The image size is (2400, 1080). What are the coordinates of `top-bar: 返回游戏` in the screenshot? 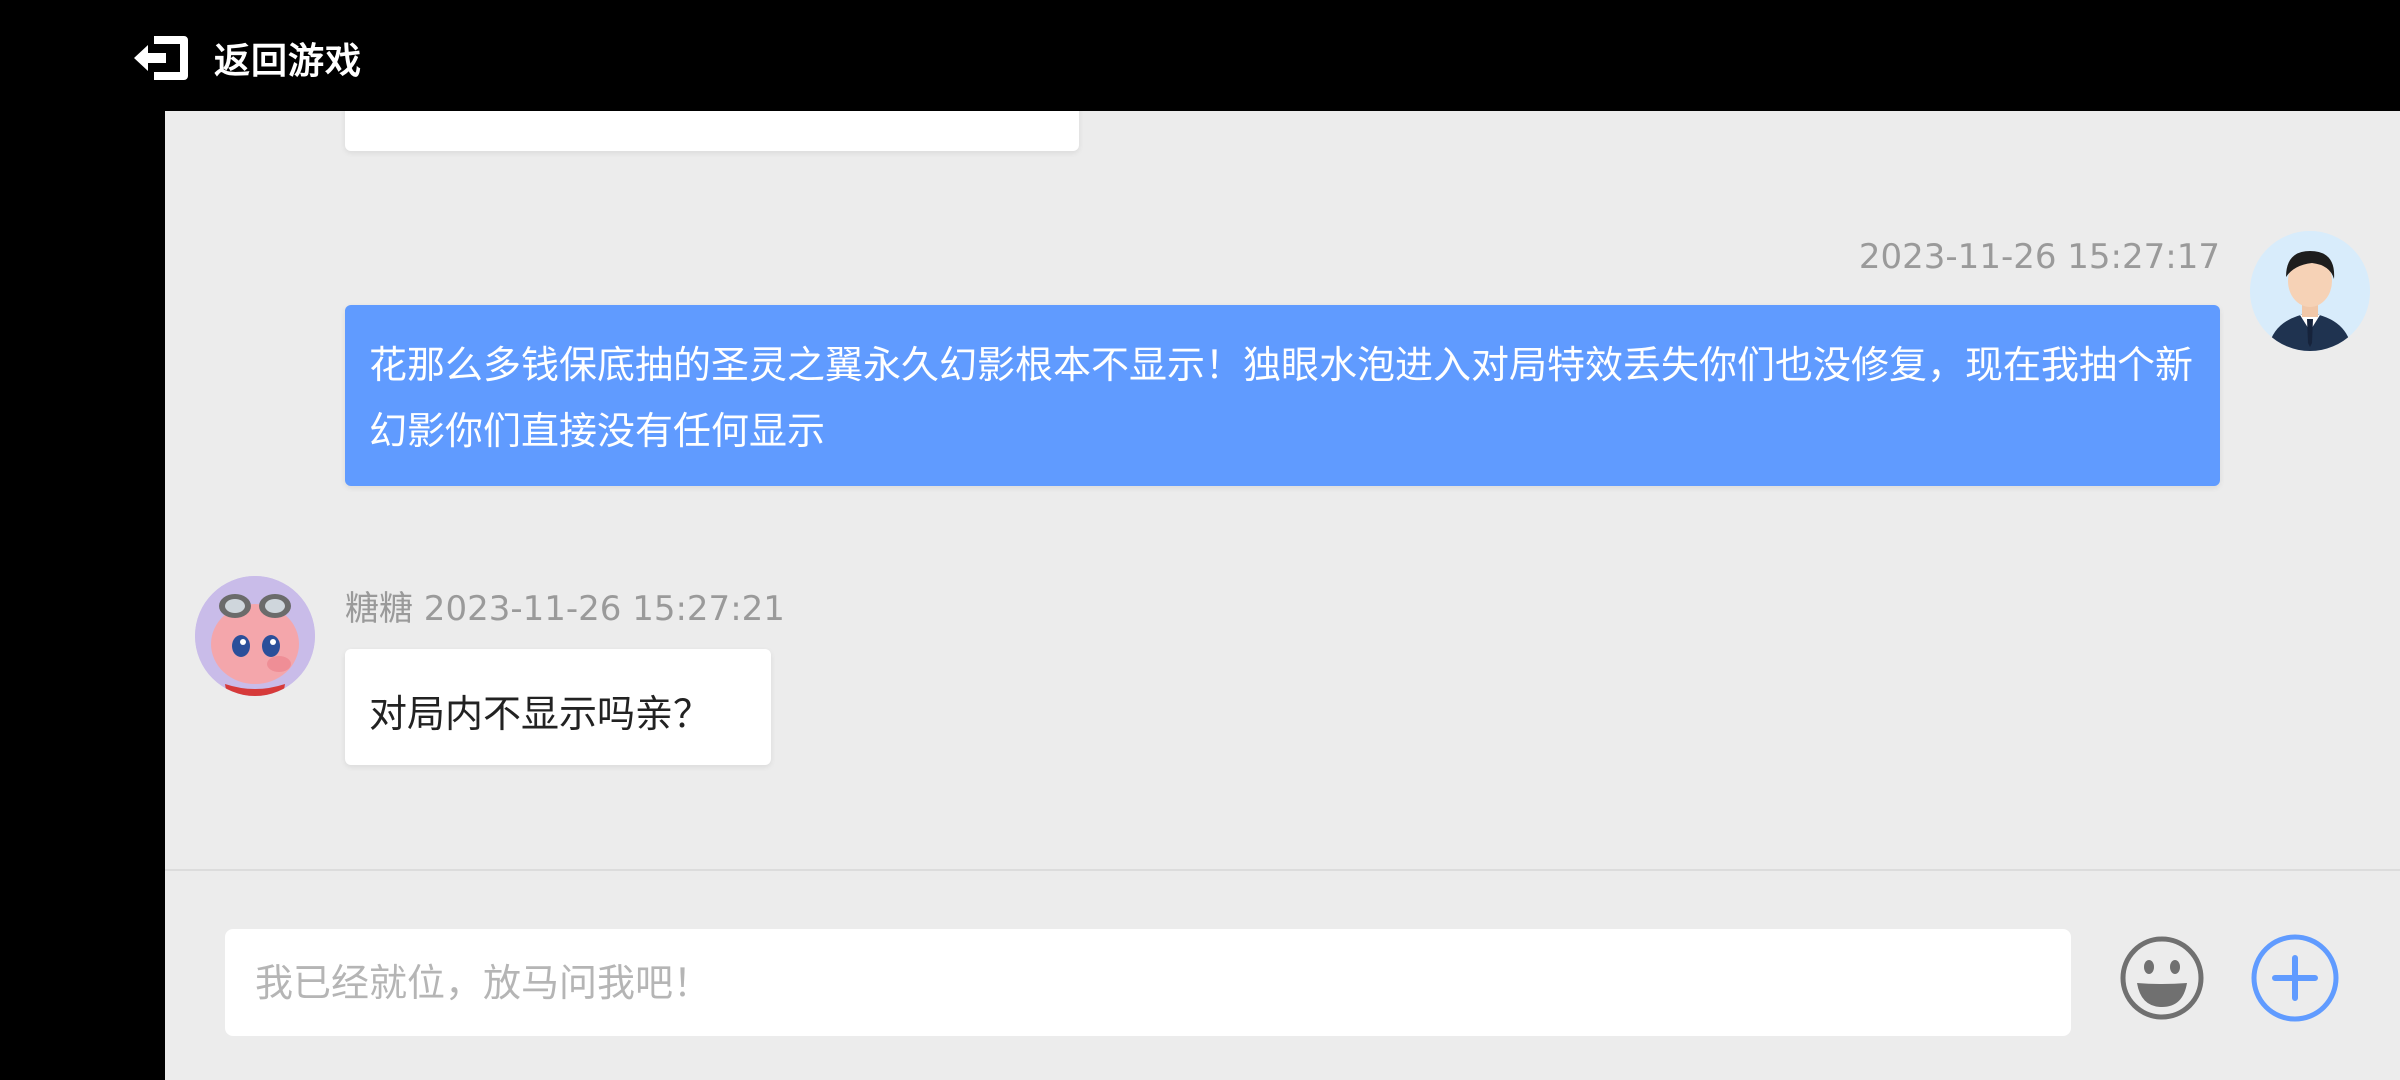 It's located at (1200, 55).